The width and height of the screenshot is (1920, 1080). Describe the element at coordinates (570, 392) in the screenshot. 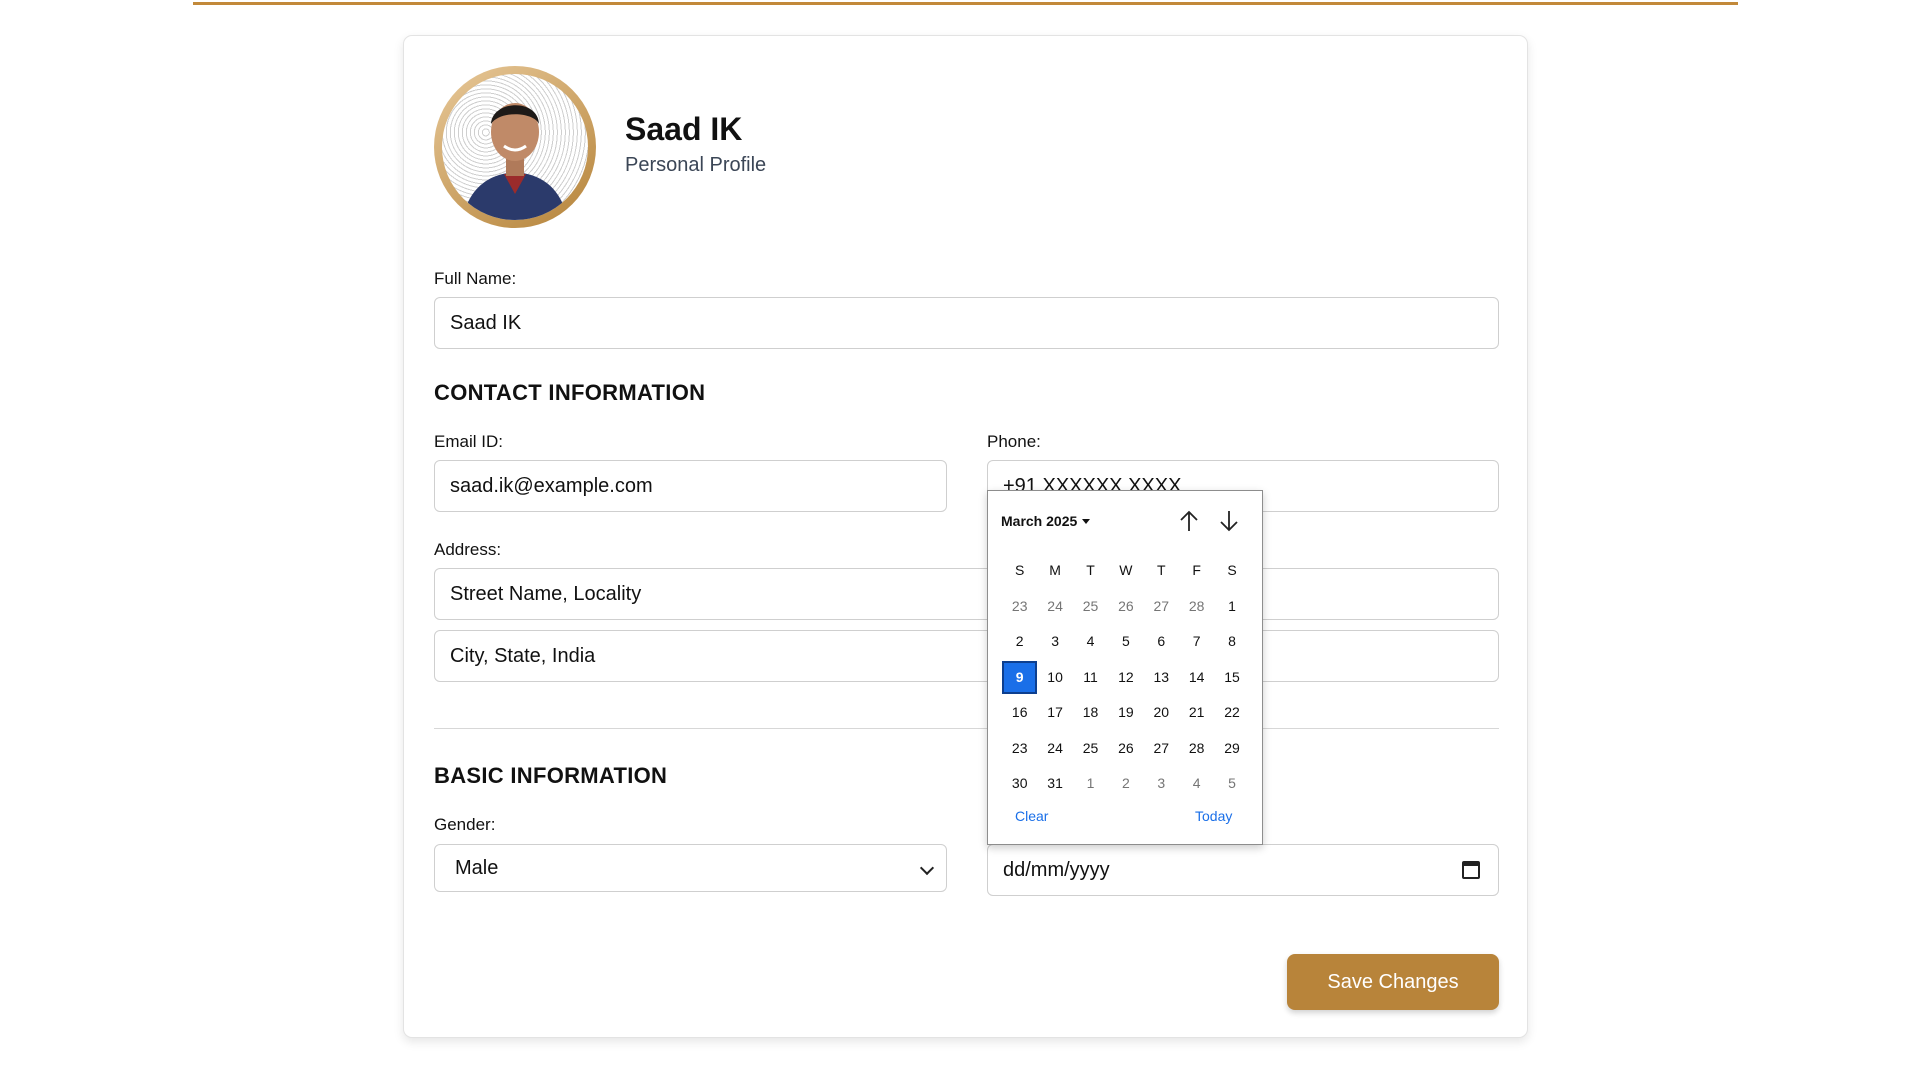

I see `contact-section-title: CONTACT INFORMATION` at that location.